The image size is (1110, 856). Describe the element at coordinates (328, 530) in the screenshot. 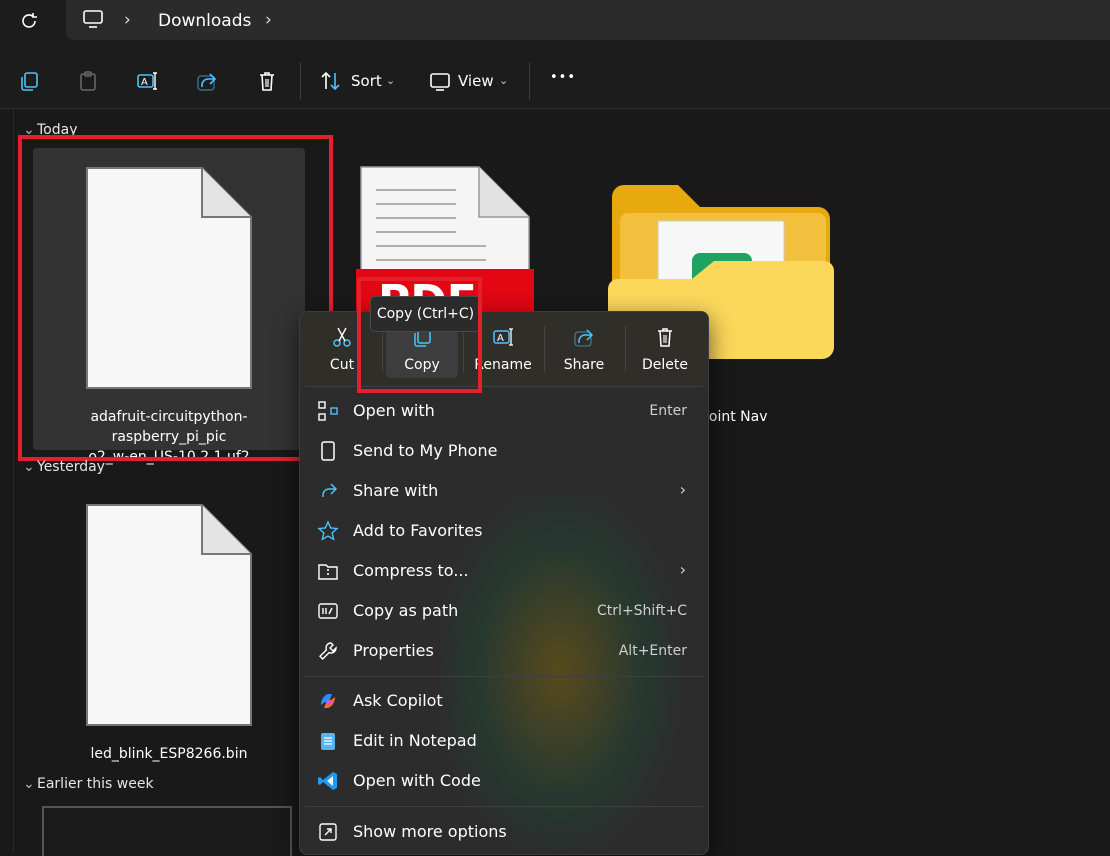

I see `star-icon` at that location.